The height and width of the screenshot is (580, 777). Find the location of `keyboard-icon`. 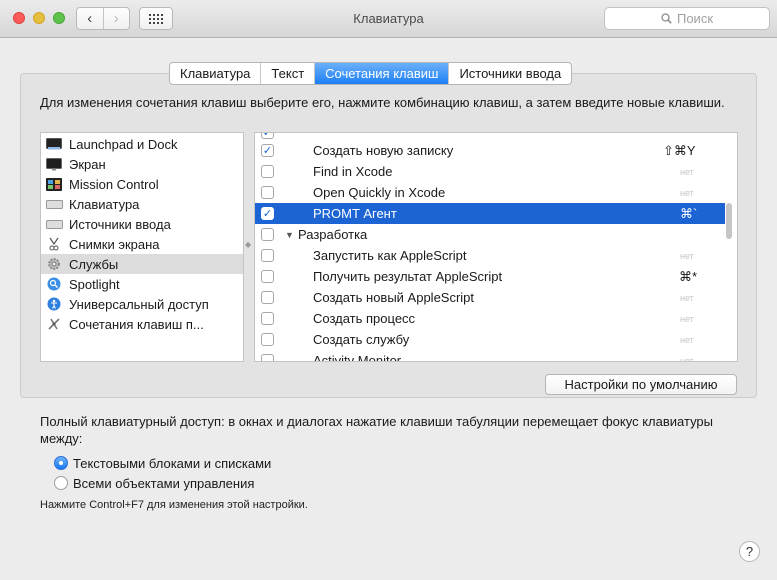

keyboard-icon is located at coordinates (54, 204).